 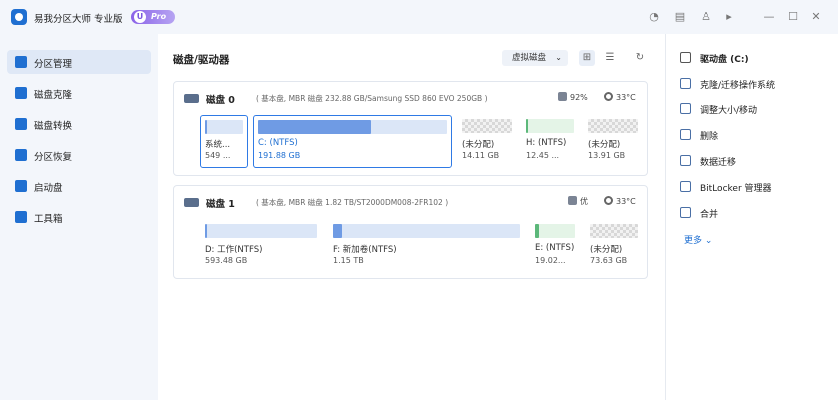 I want to click on headset-icon: ◔, so click(x=654, y=17).